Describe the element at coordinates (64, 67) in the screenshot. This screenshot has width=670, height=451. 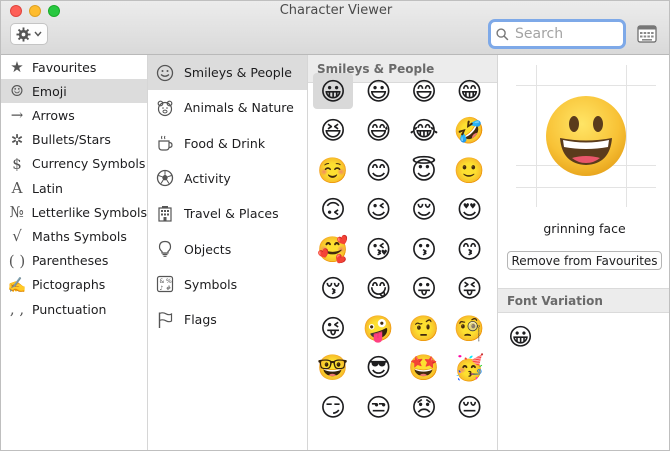
I see `category-label: Favourites` at that location.